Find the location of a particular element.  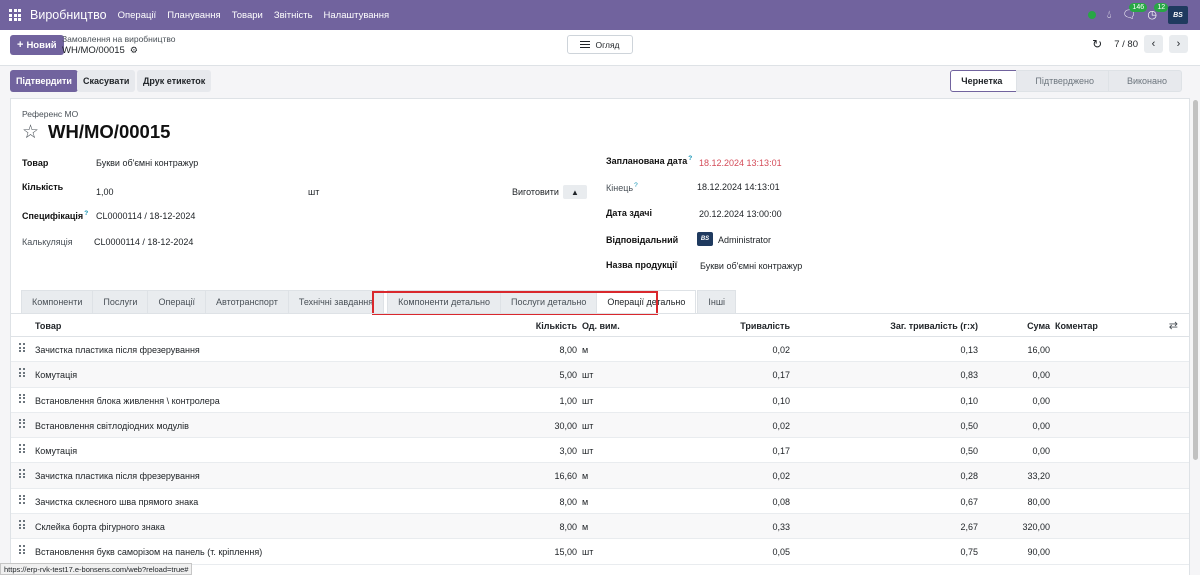

optional-columns-icon: ⇄ is located at coordinates (1173, 325).